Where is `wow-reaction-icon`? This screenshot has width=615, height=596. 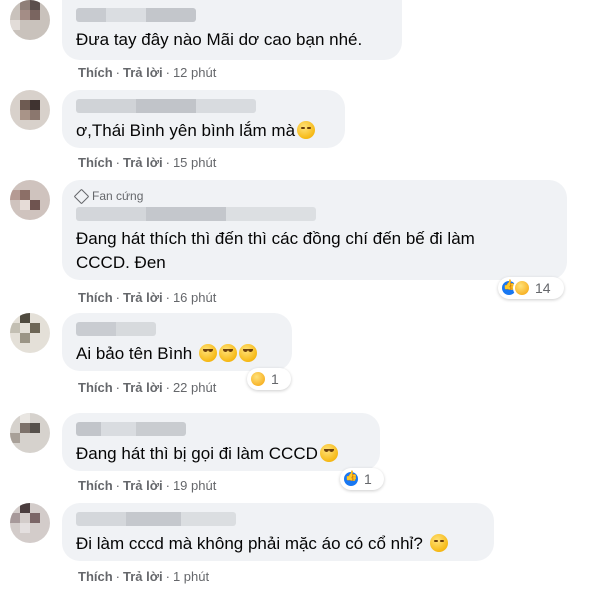
wow-reaction-icon is located at coordinates (258, 379).